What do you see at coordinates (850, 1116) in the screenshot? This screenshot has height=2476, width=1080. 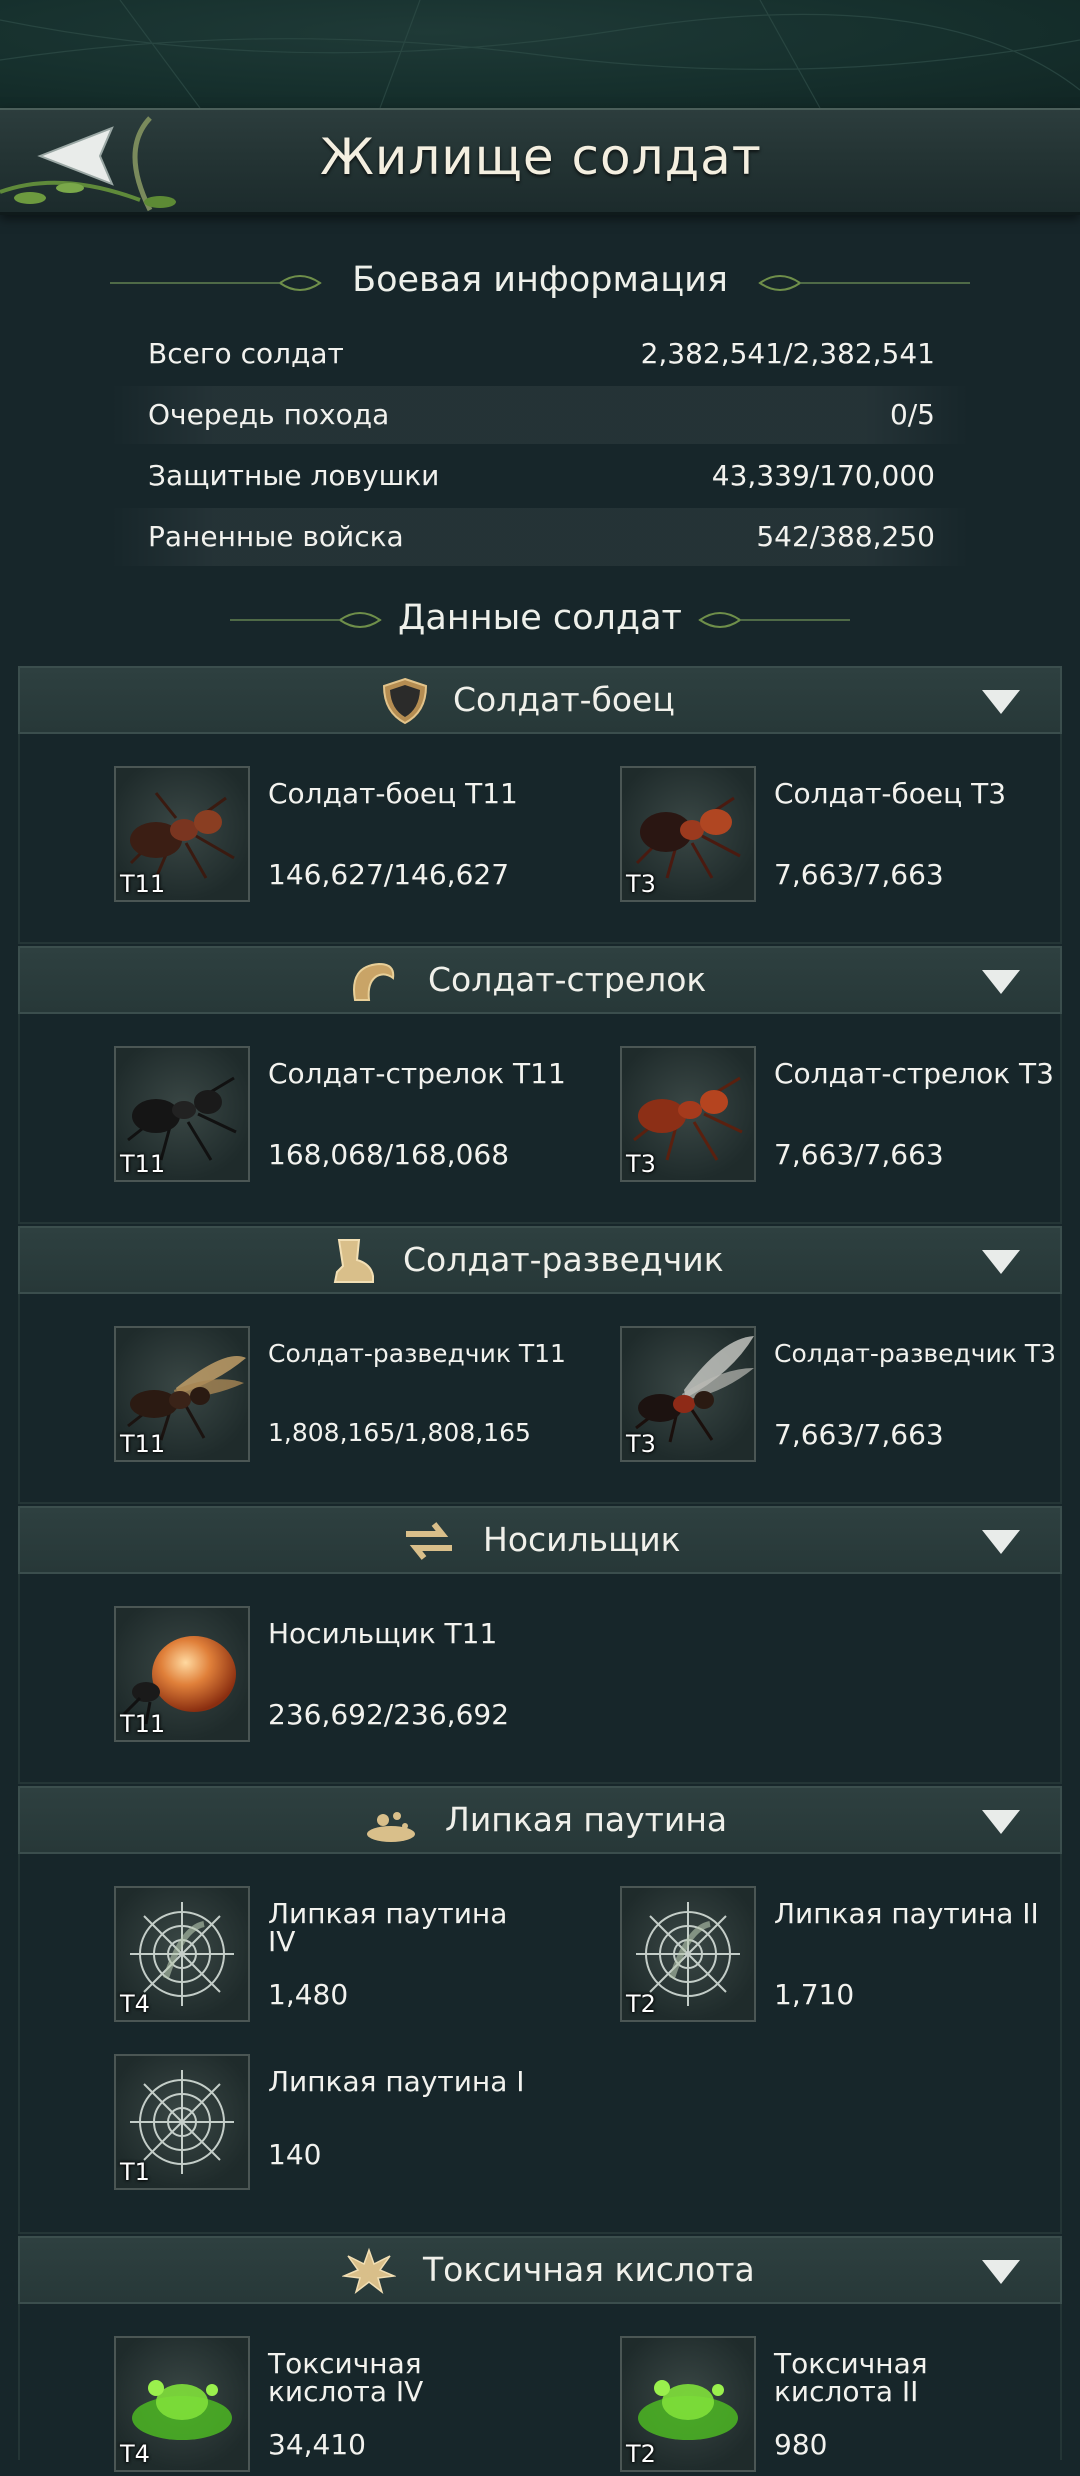 I see `unit-card: T3 Солдат-стрелок T3 7,663/7,663` at bounding box center [850, 1116].